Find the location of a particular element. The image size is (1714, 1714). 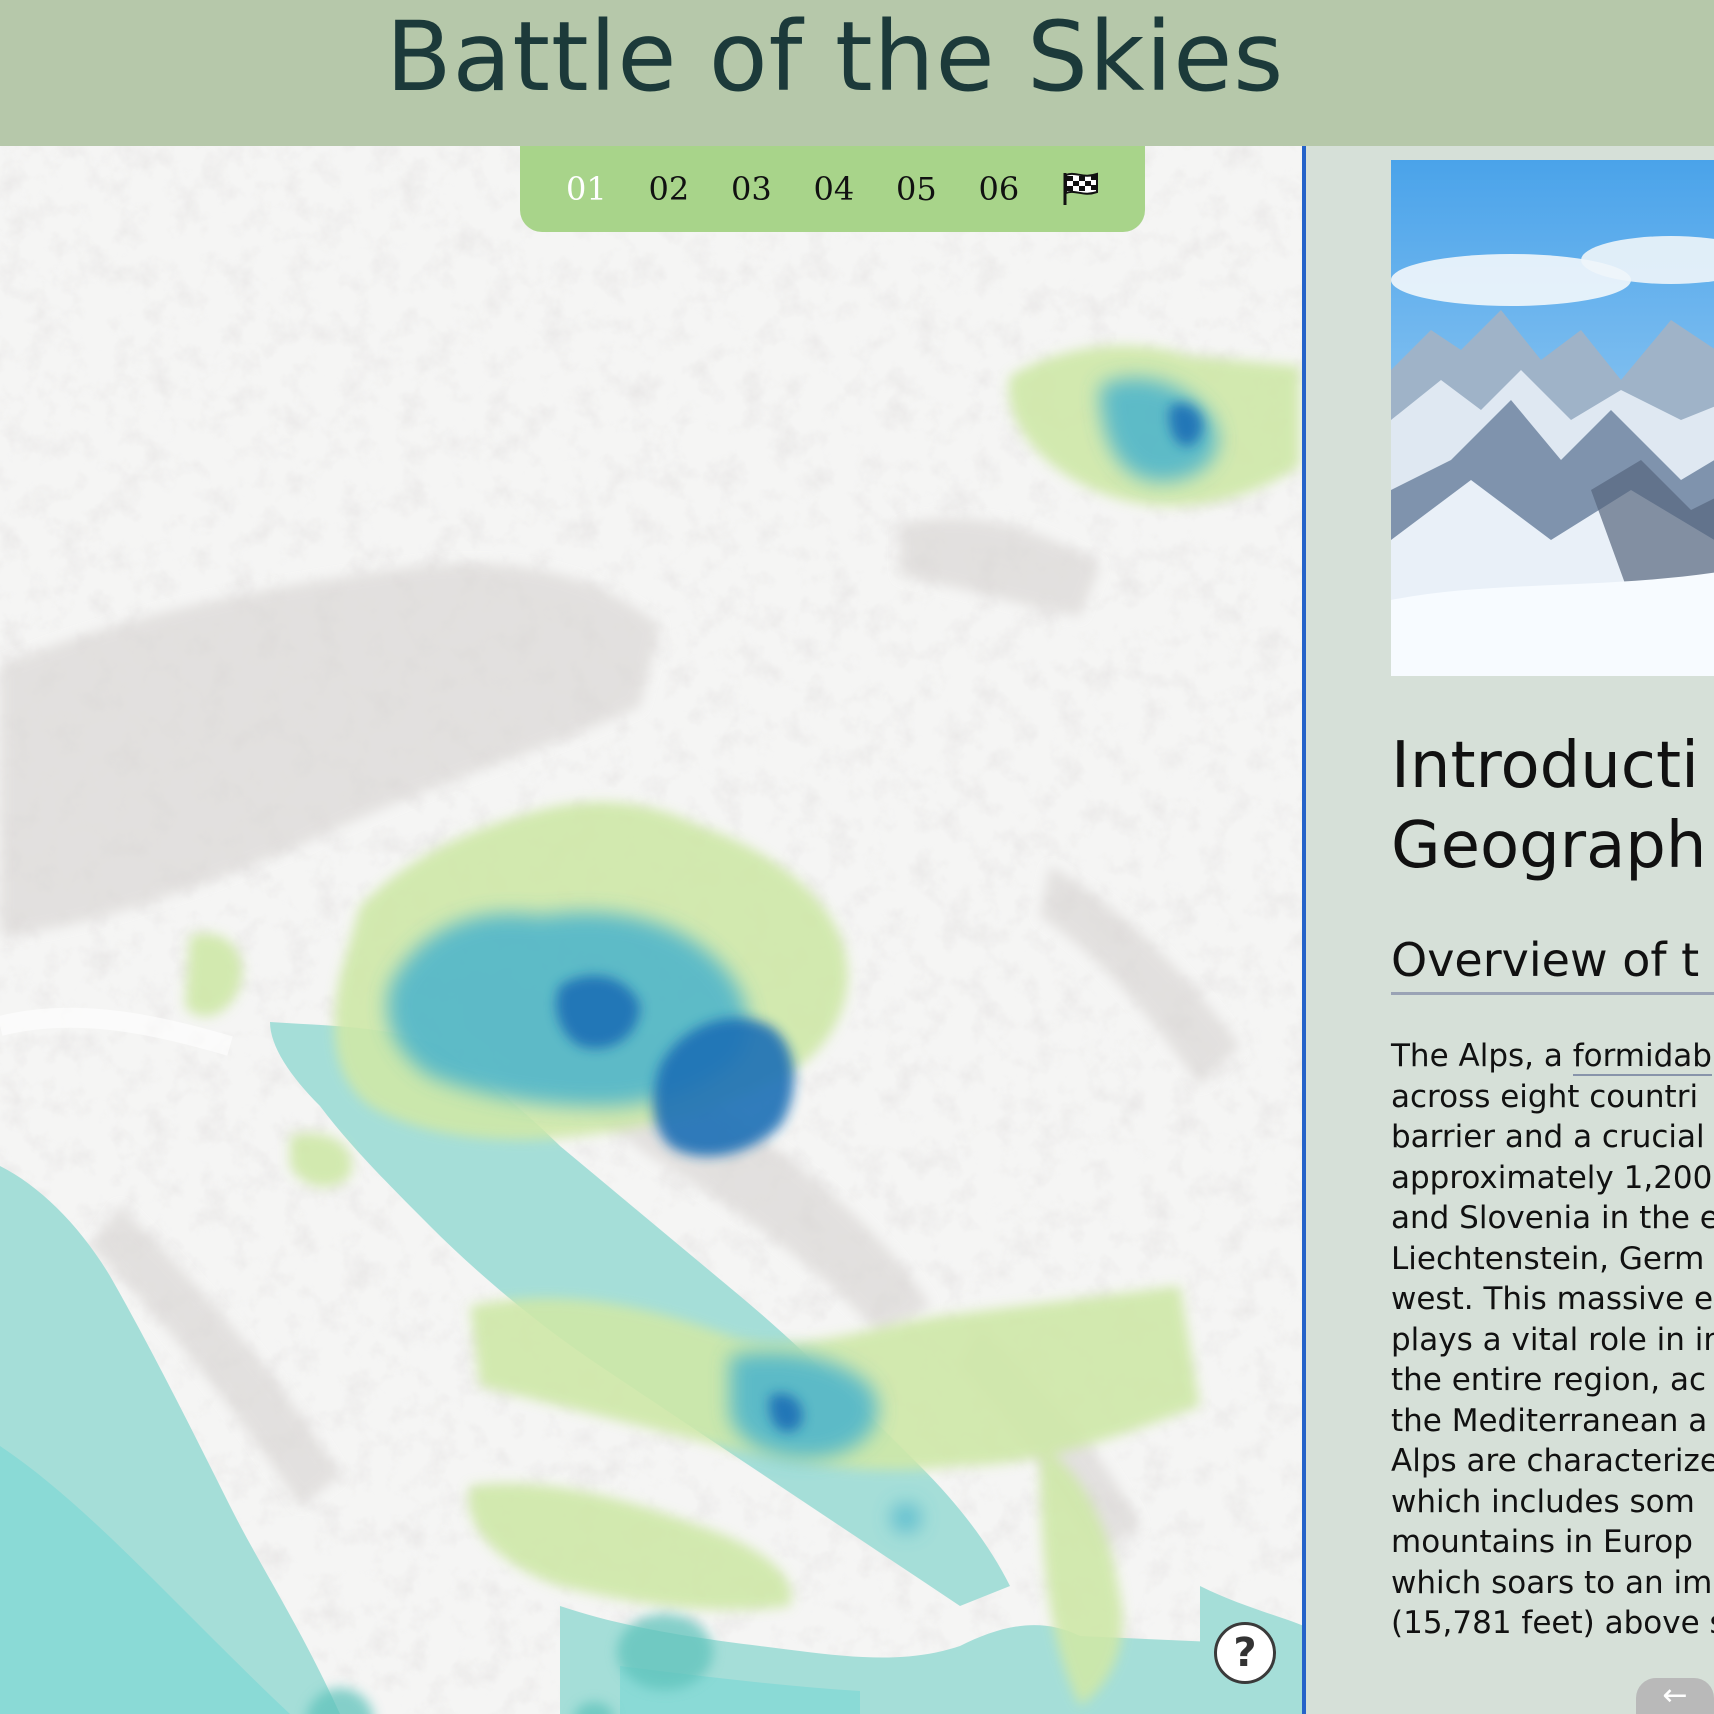

body-line: Liechtenstein, Germ is located at coordinates (1548, 1258).